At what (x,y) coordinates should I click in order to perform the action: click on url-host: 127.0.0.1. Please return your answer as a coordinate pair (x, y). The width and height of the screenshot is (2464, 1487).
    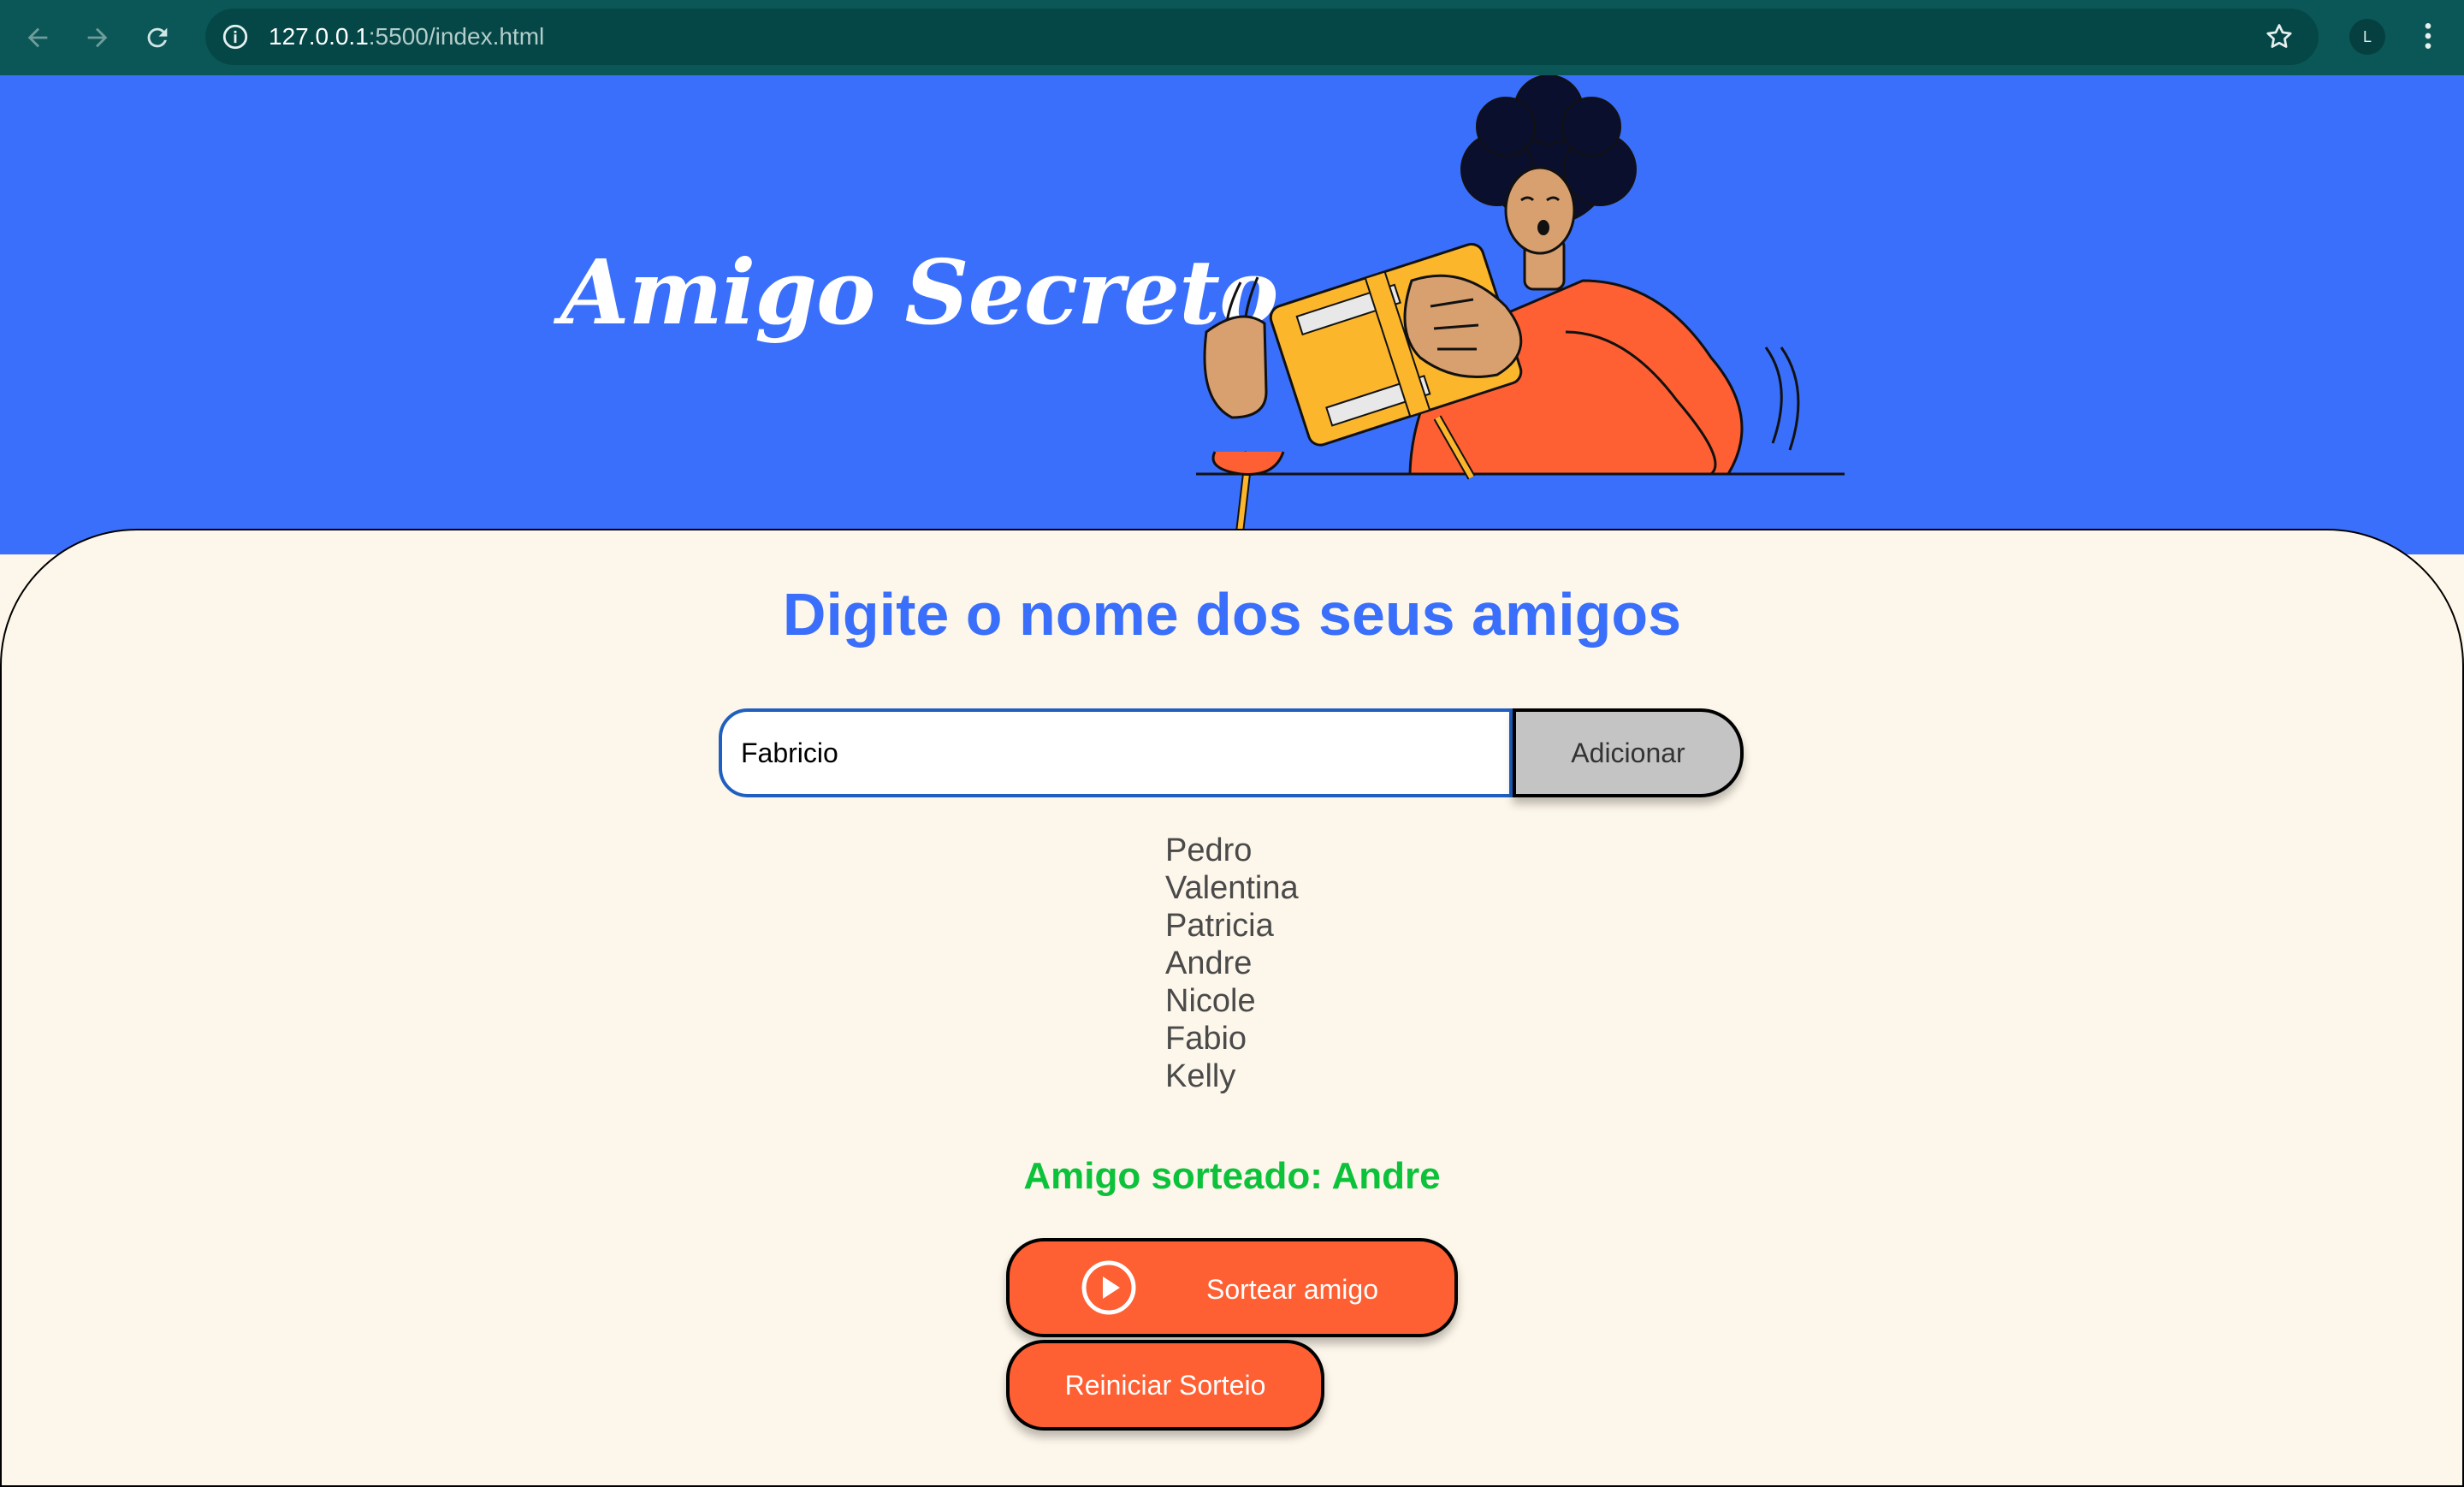
    Looking at the image, I should click on (319, 36).